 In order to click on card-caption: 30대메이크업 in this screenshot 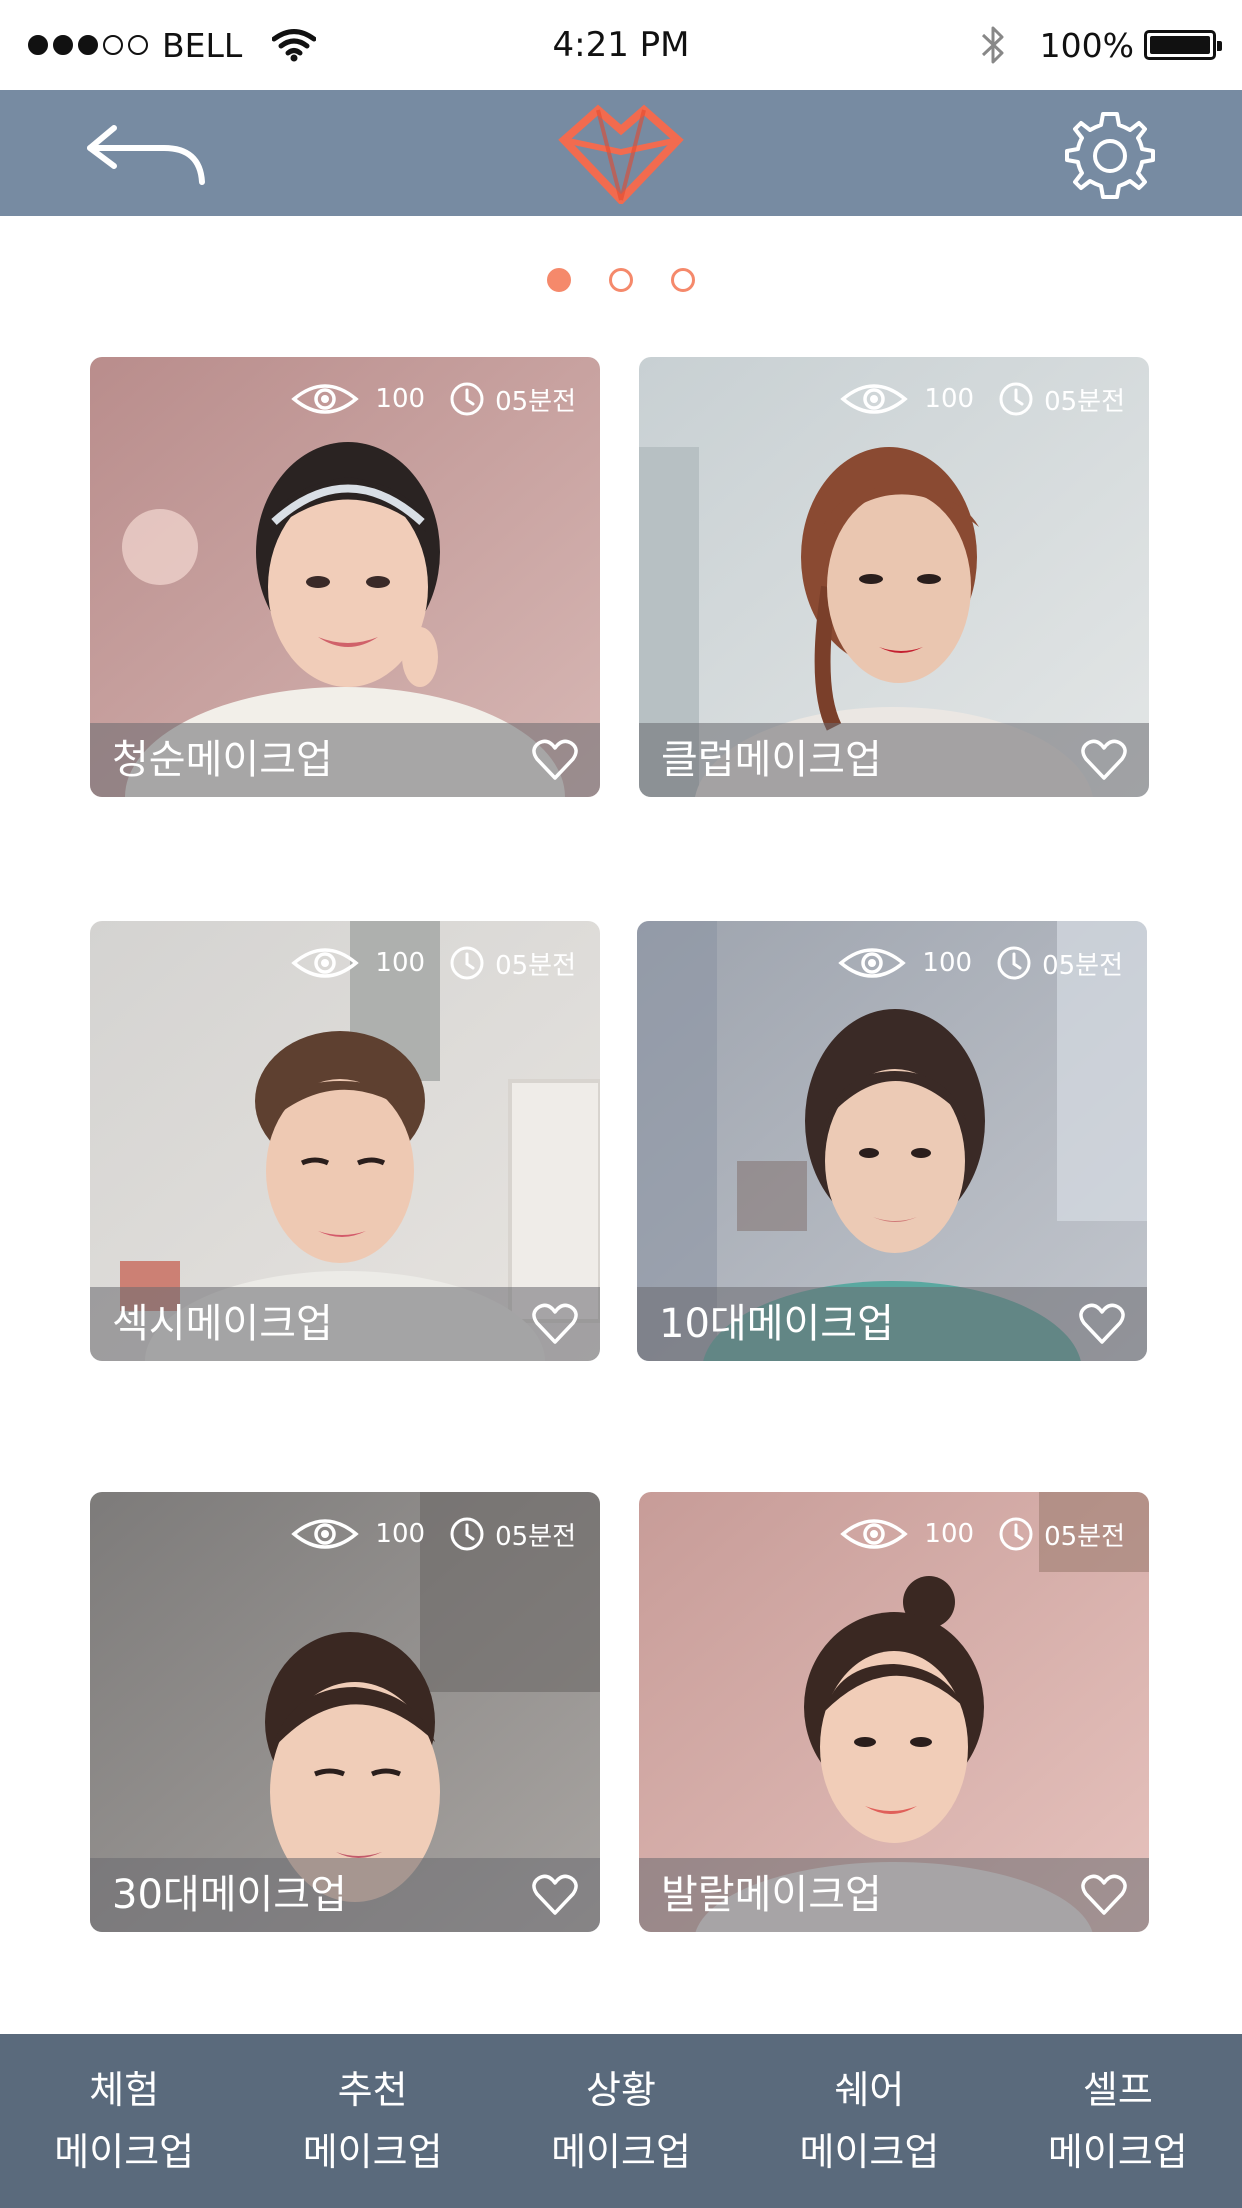, I will do `click(345, 1895)`.